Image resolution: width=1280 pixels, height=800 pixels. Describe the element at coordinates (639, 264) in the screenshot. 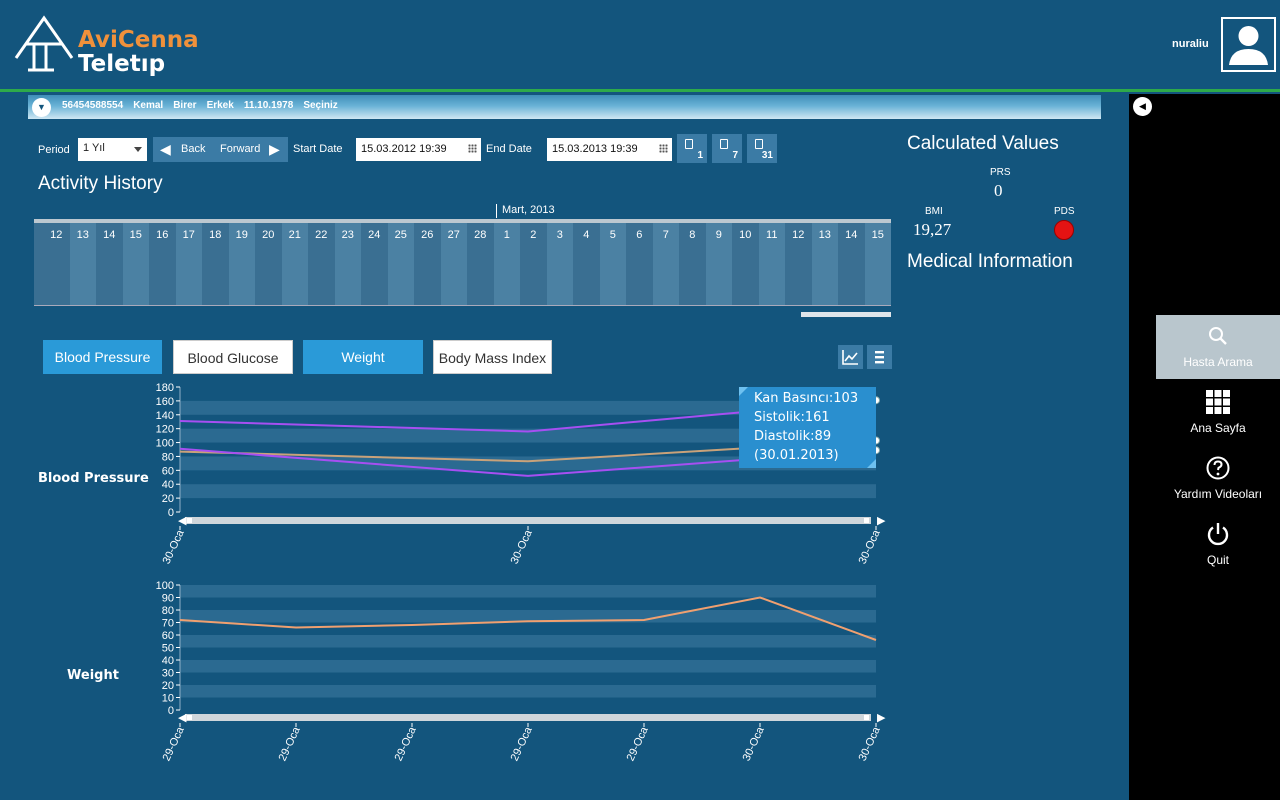

I see `timeline-day: 6` at that location.